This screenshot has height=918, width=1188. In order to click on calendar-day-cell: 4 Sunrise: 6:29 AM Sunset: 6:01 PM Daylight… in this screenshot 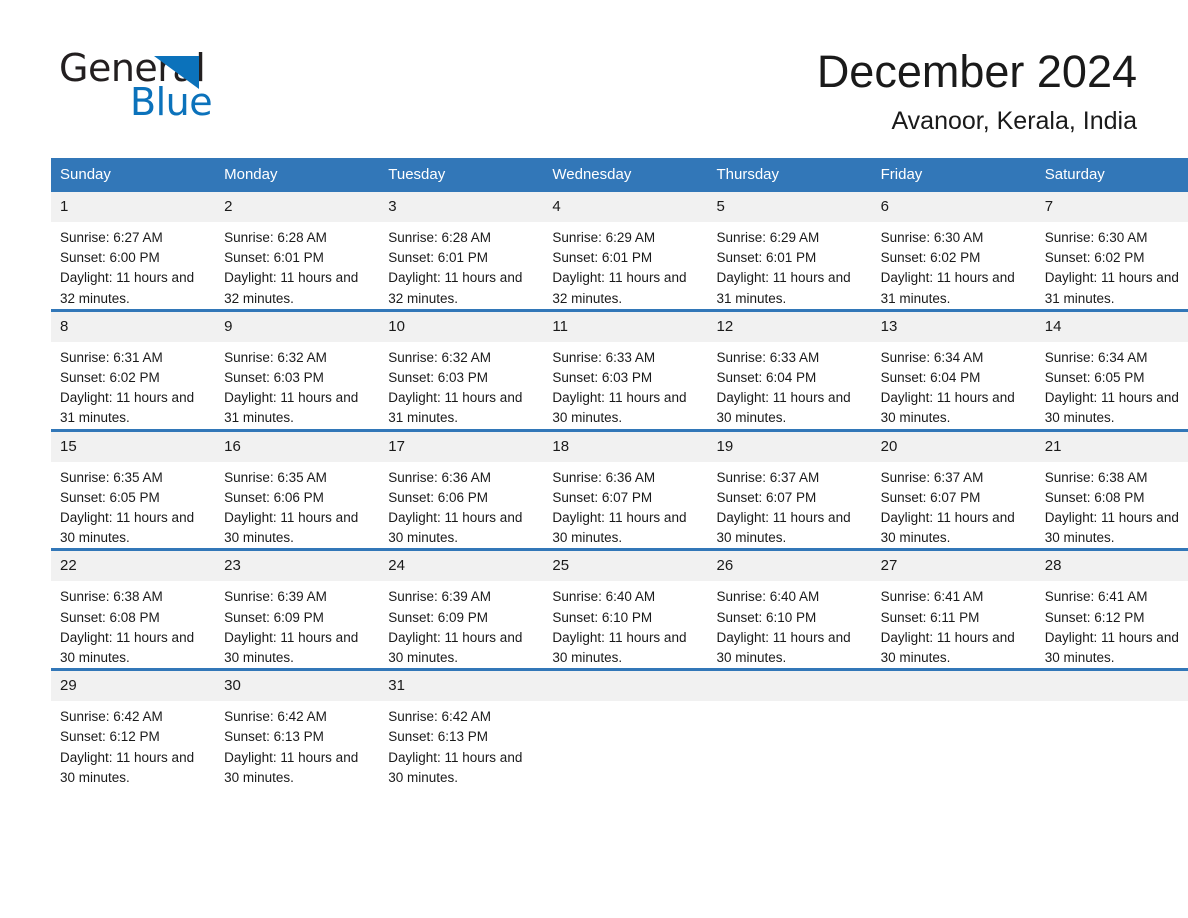, I will do `click(625, 251)`.